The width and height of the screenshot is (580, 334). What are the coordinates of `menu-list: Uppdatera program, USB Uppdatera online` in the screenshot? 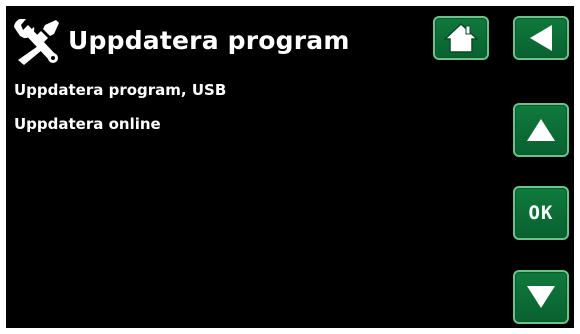 It's located at (214, 113).